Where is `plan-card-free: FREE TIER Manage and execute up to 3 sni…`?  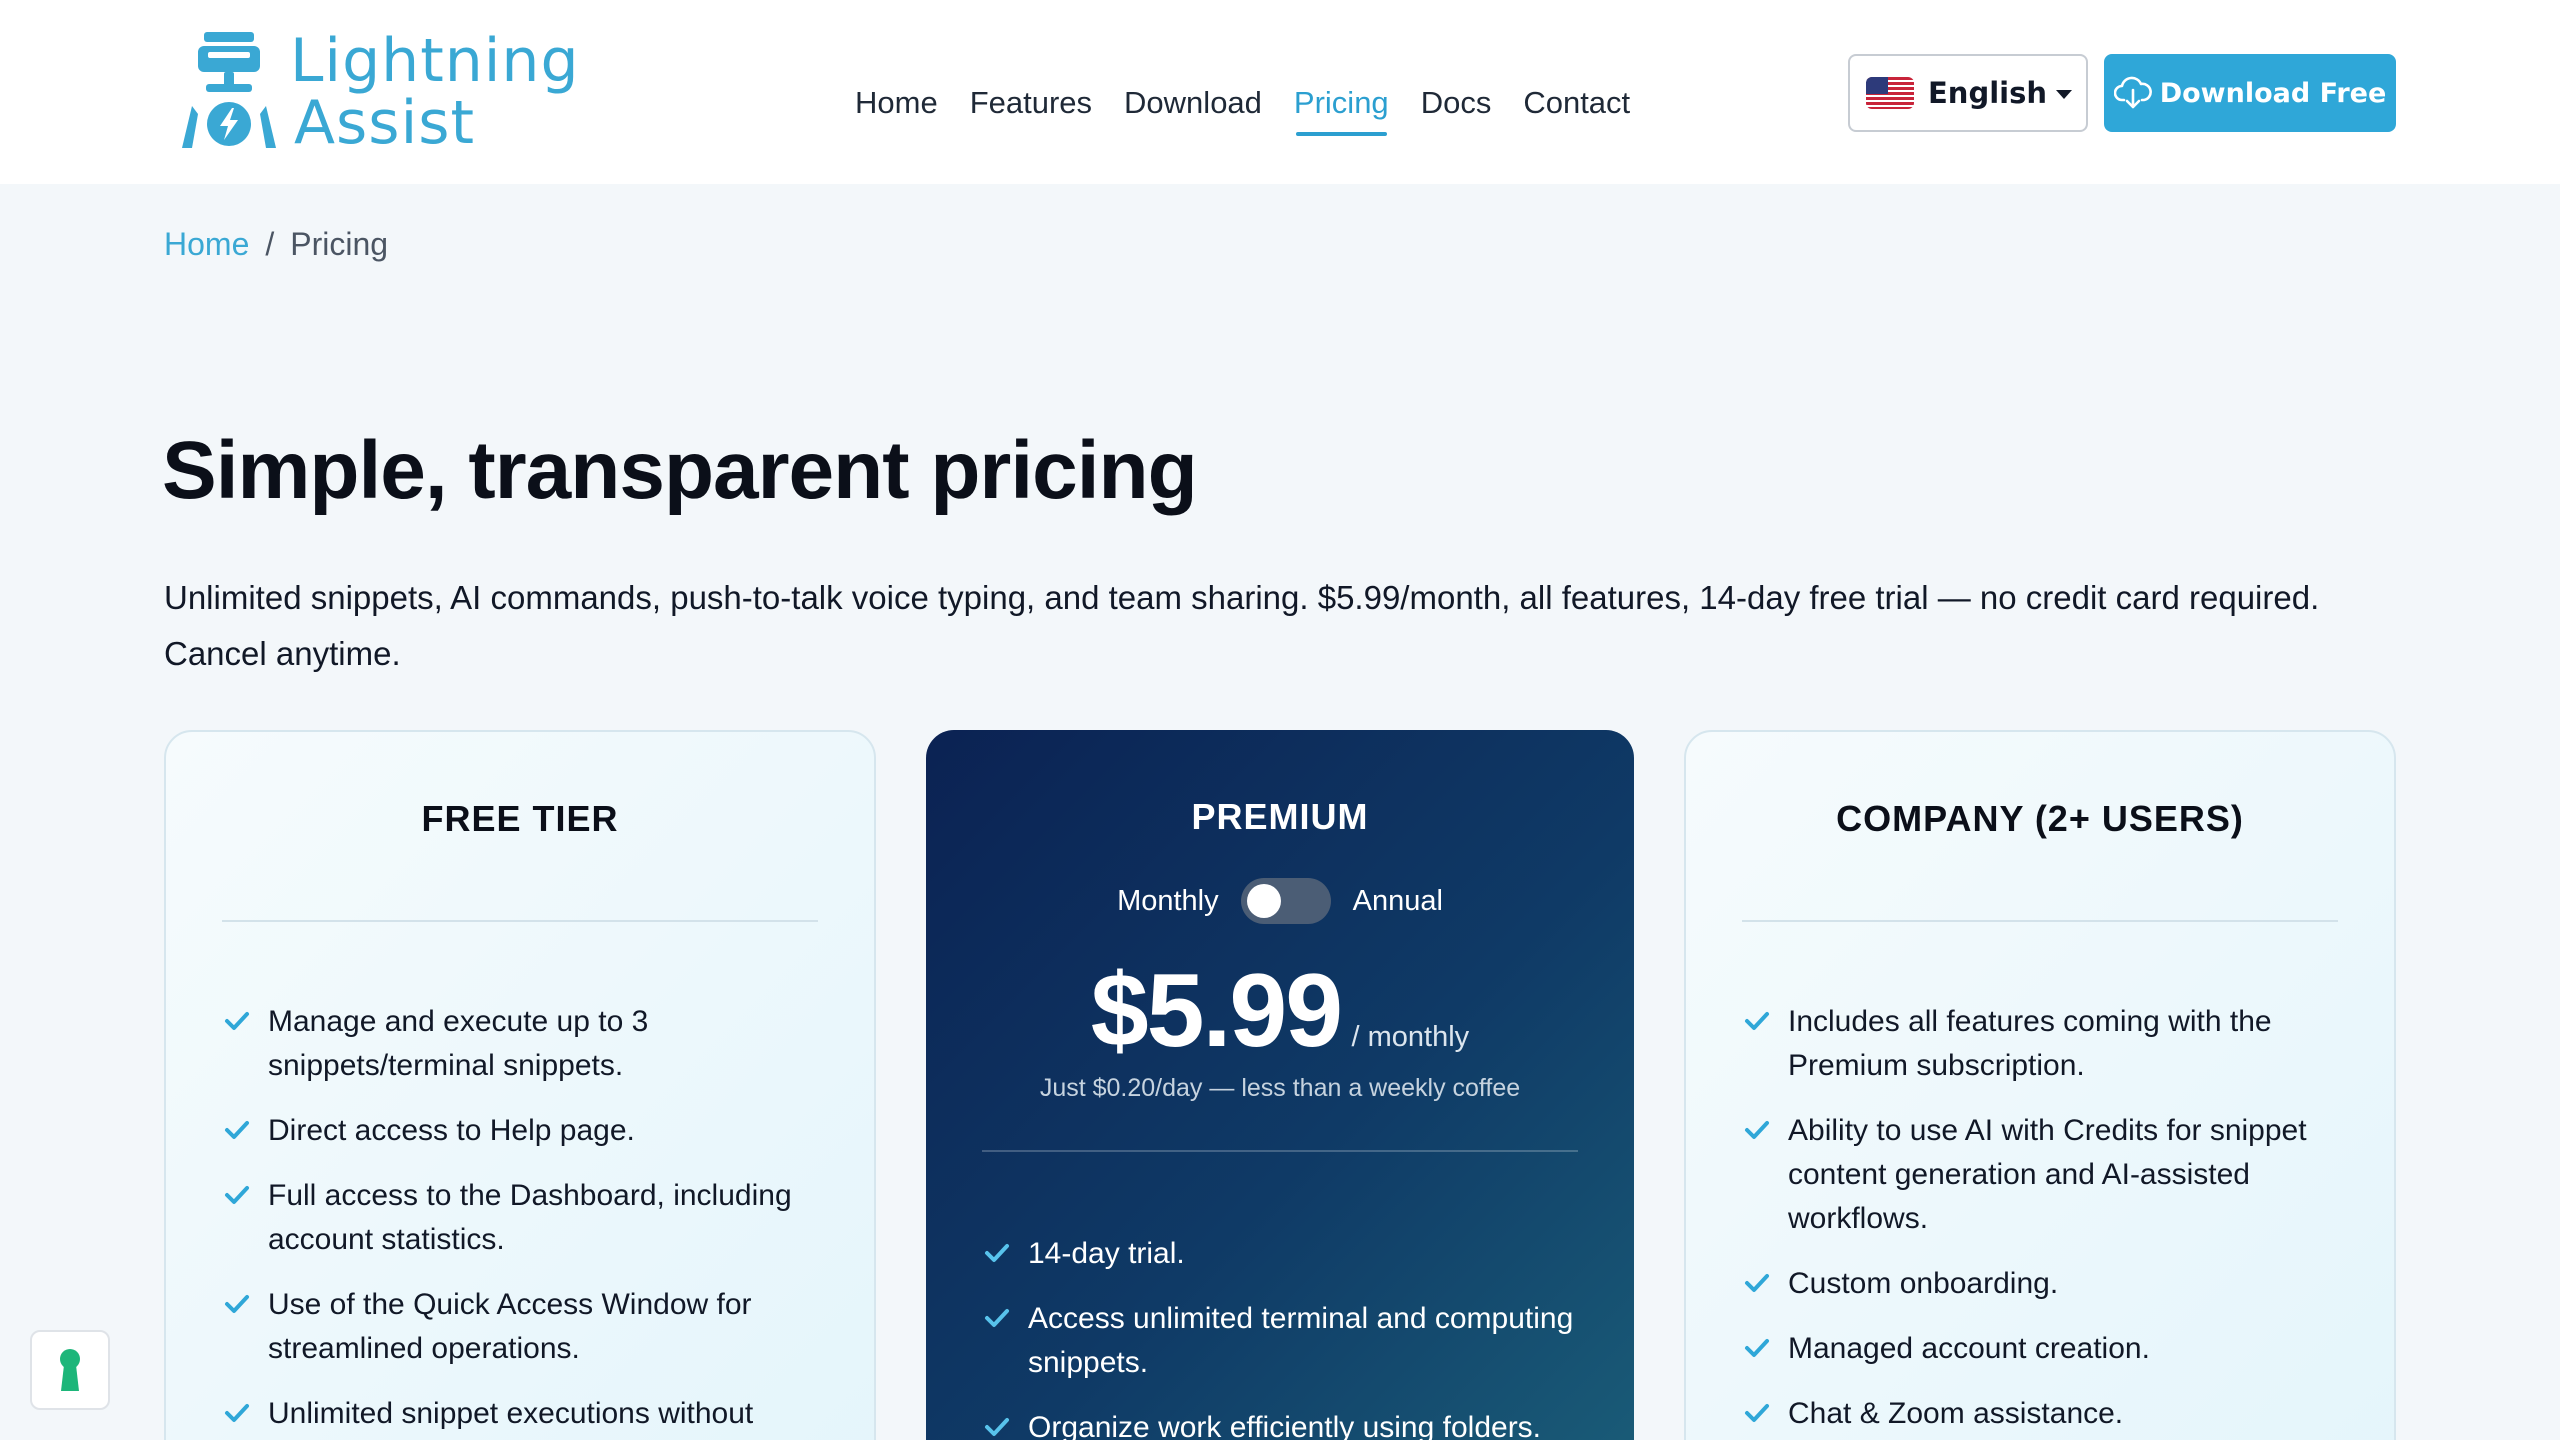
plan-card-free: FREE TIER Manage and execute up to 3 sni… is located at coordinates (520, 1085).